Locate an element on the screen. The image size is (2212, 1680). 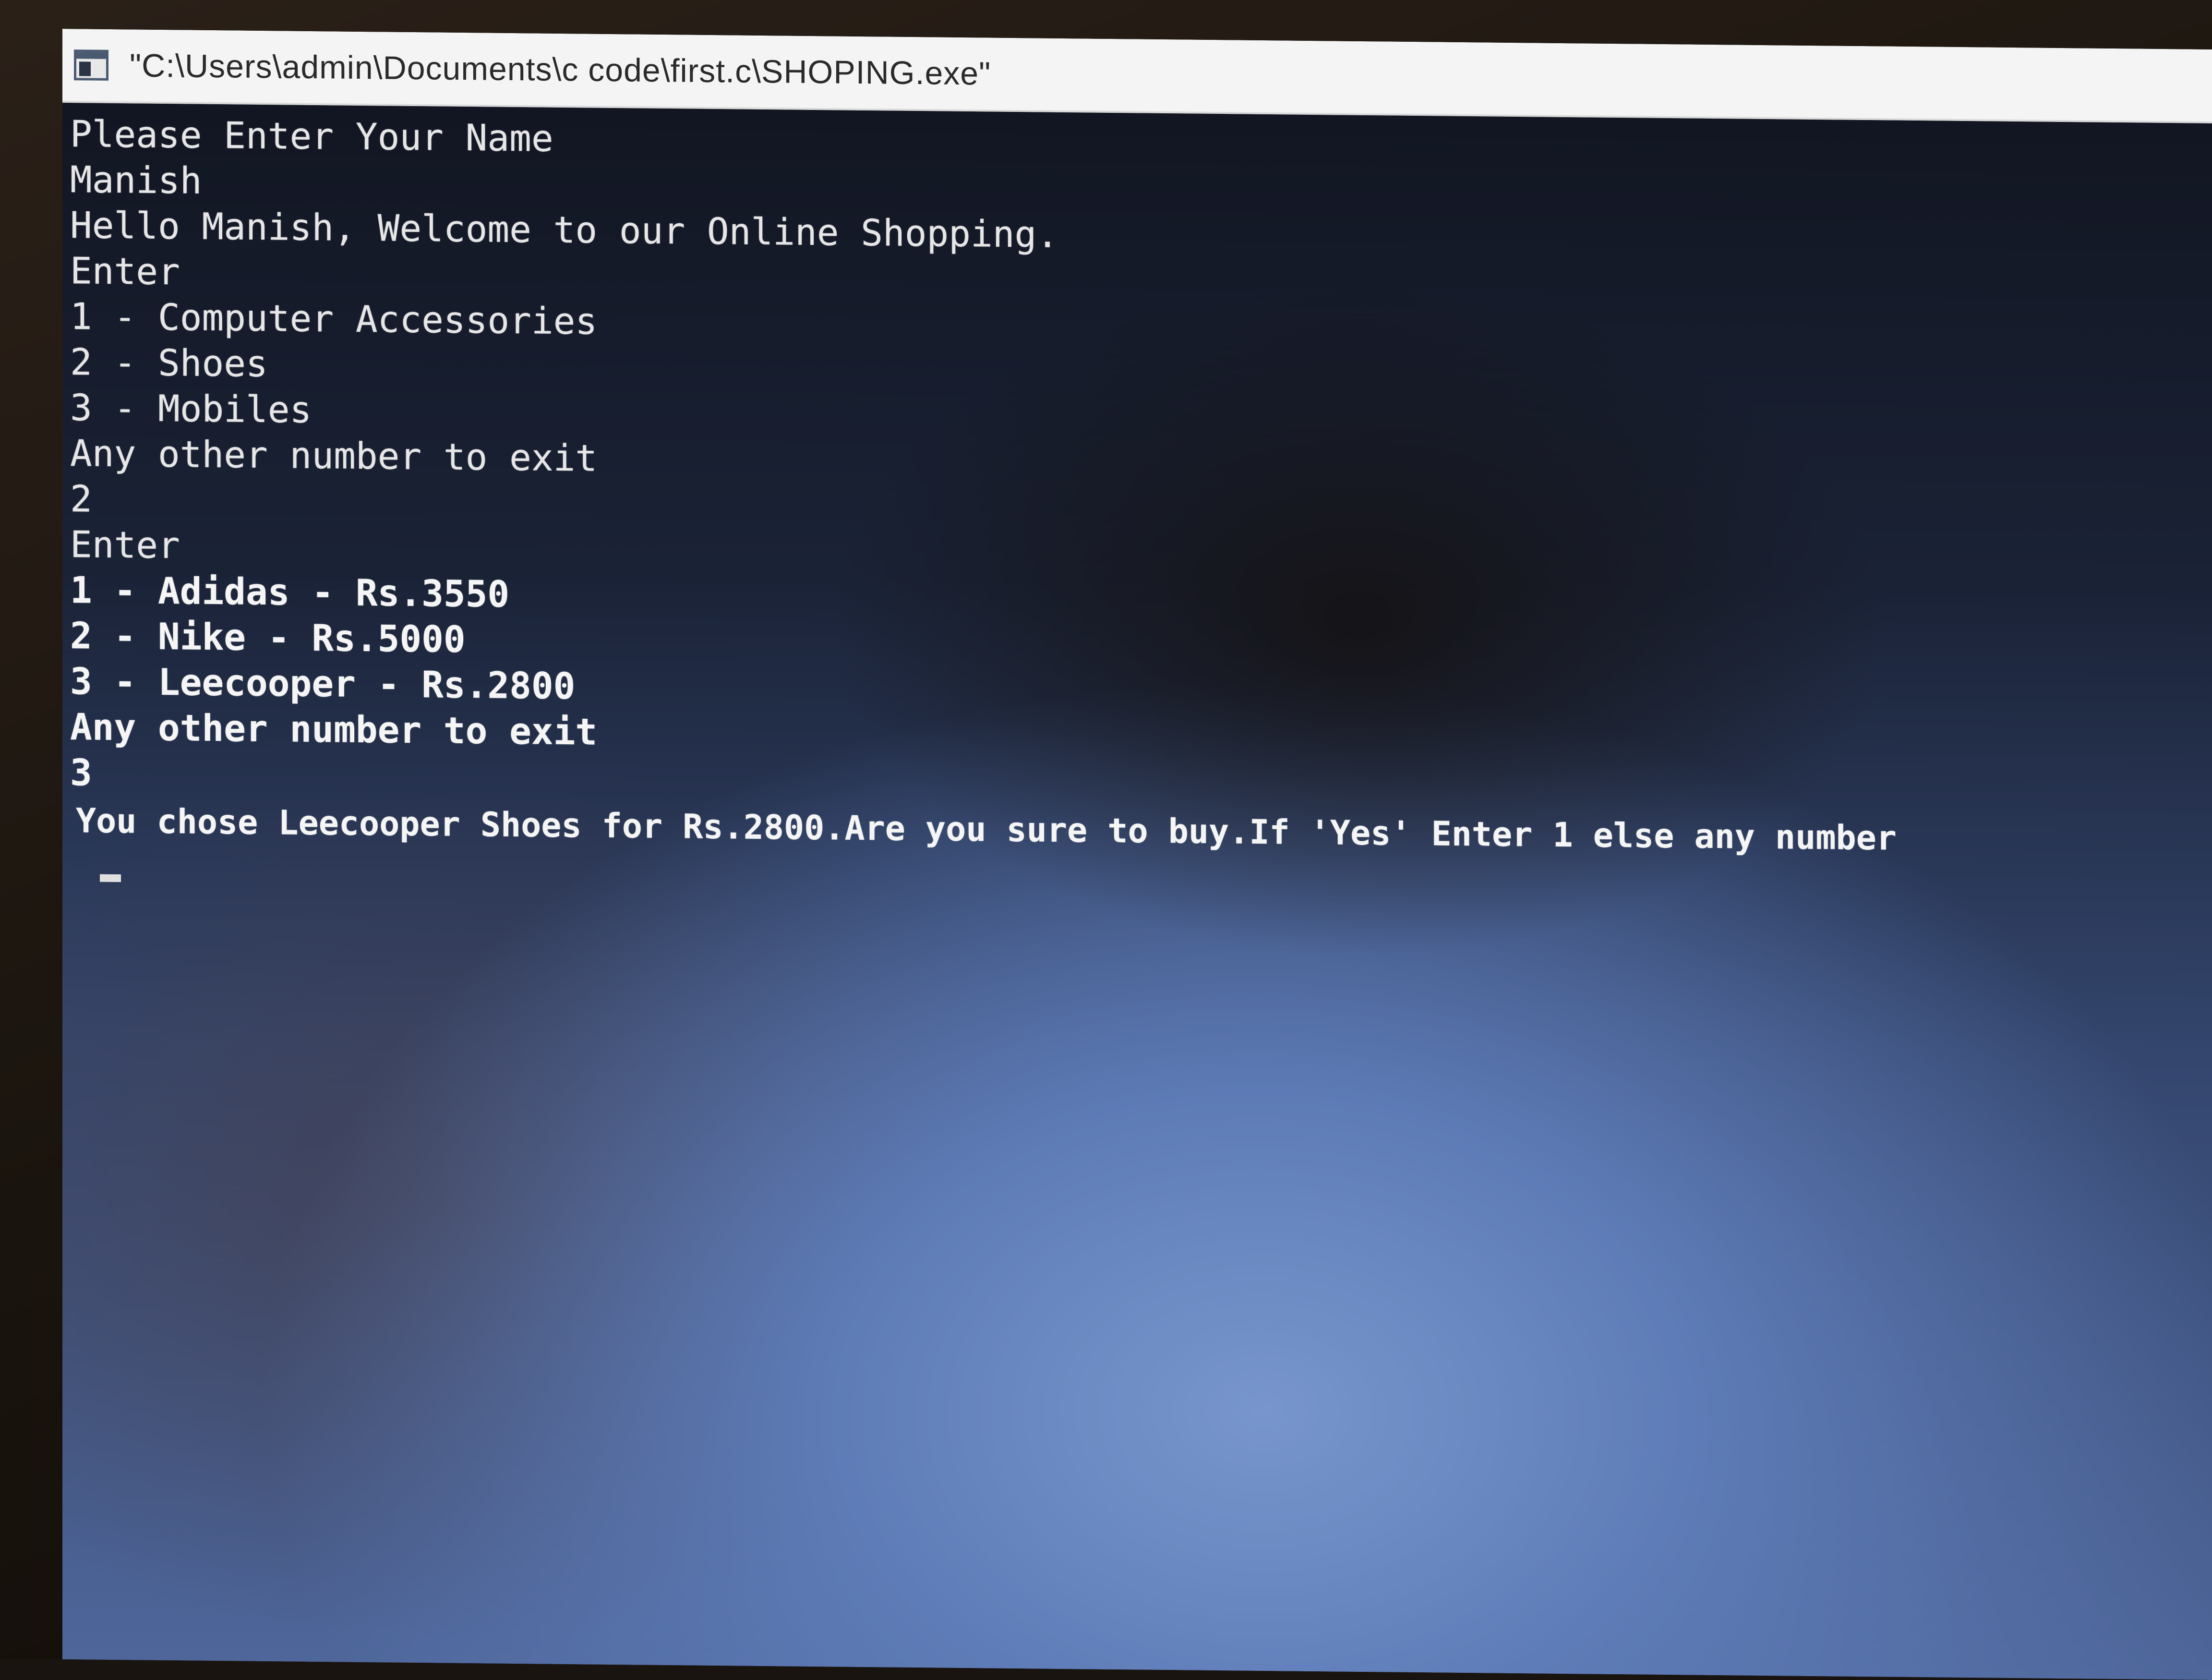
console-line: 2 - Shoes is located at coordinates (169, 363).